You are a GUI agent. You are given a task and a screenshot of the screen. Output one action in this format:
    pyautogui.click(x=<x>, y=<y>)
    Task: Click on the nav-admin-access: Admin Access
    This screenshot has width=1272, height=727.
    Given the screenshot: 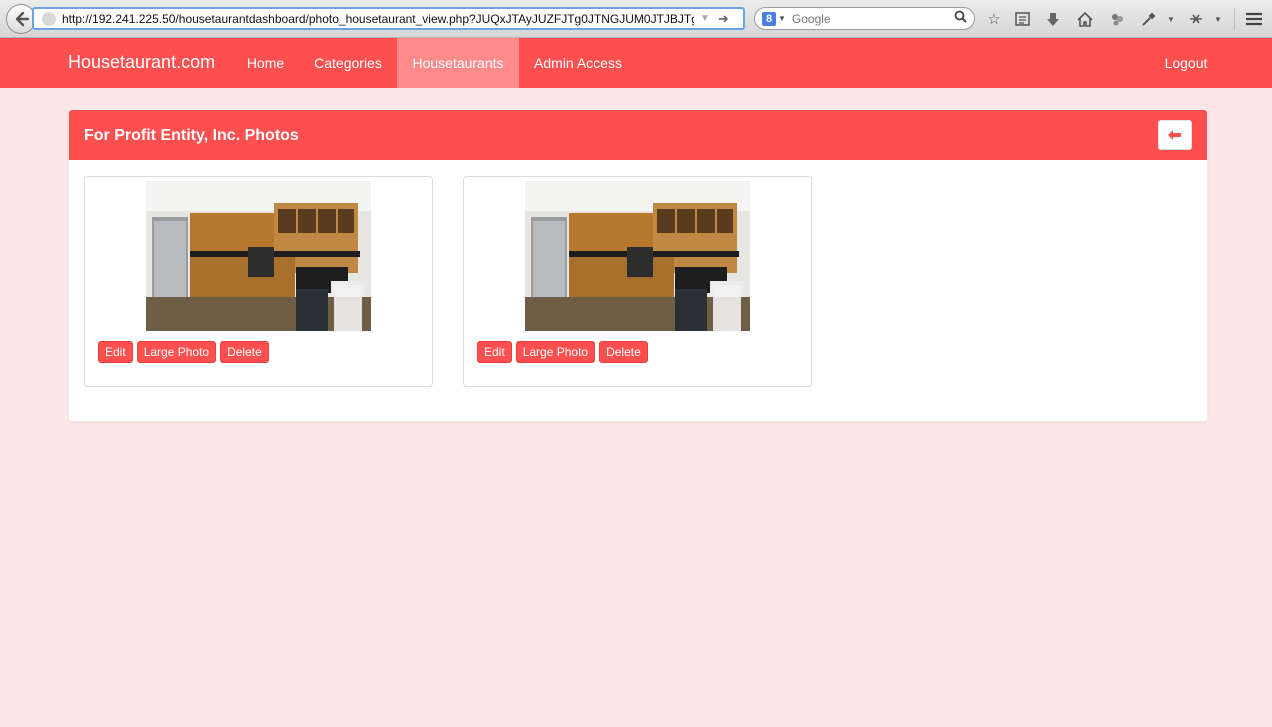 What is the action you would take?
    pyautogui.click(x=578, y=63)
    